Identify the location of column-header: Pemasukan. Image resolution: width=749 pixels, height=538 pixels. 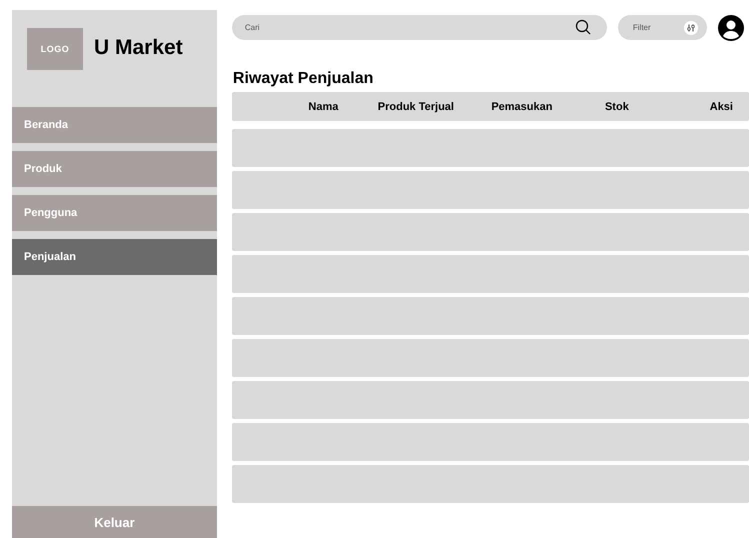
(522, 106).